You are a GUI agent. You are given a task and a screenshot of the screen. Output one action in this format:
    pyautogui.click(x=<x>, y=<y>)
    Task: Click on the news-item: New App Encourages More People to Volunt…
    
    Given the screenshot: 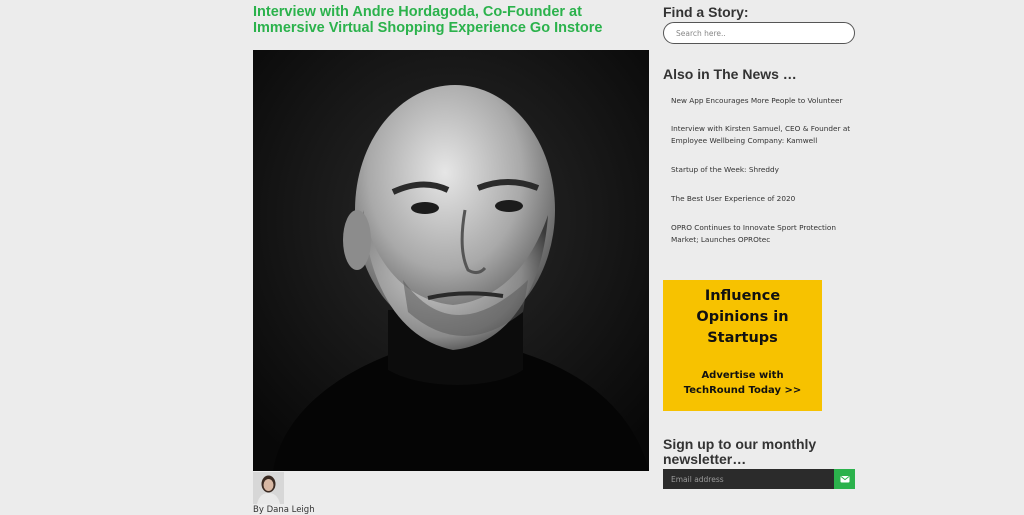 What is the action you would take?
    pyautogui.click(x=761, y=101)
    